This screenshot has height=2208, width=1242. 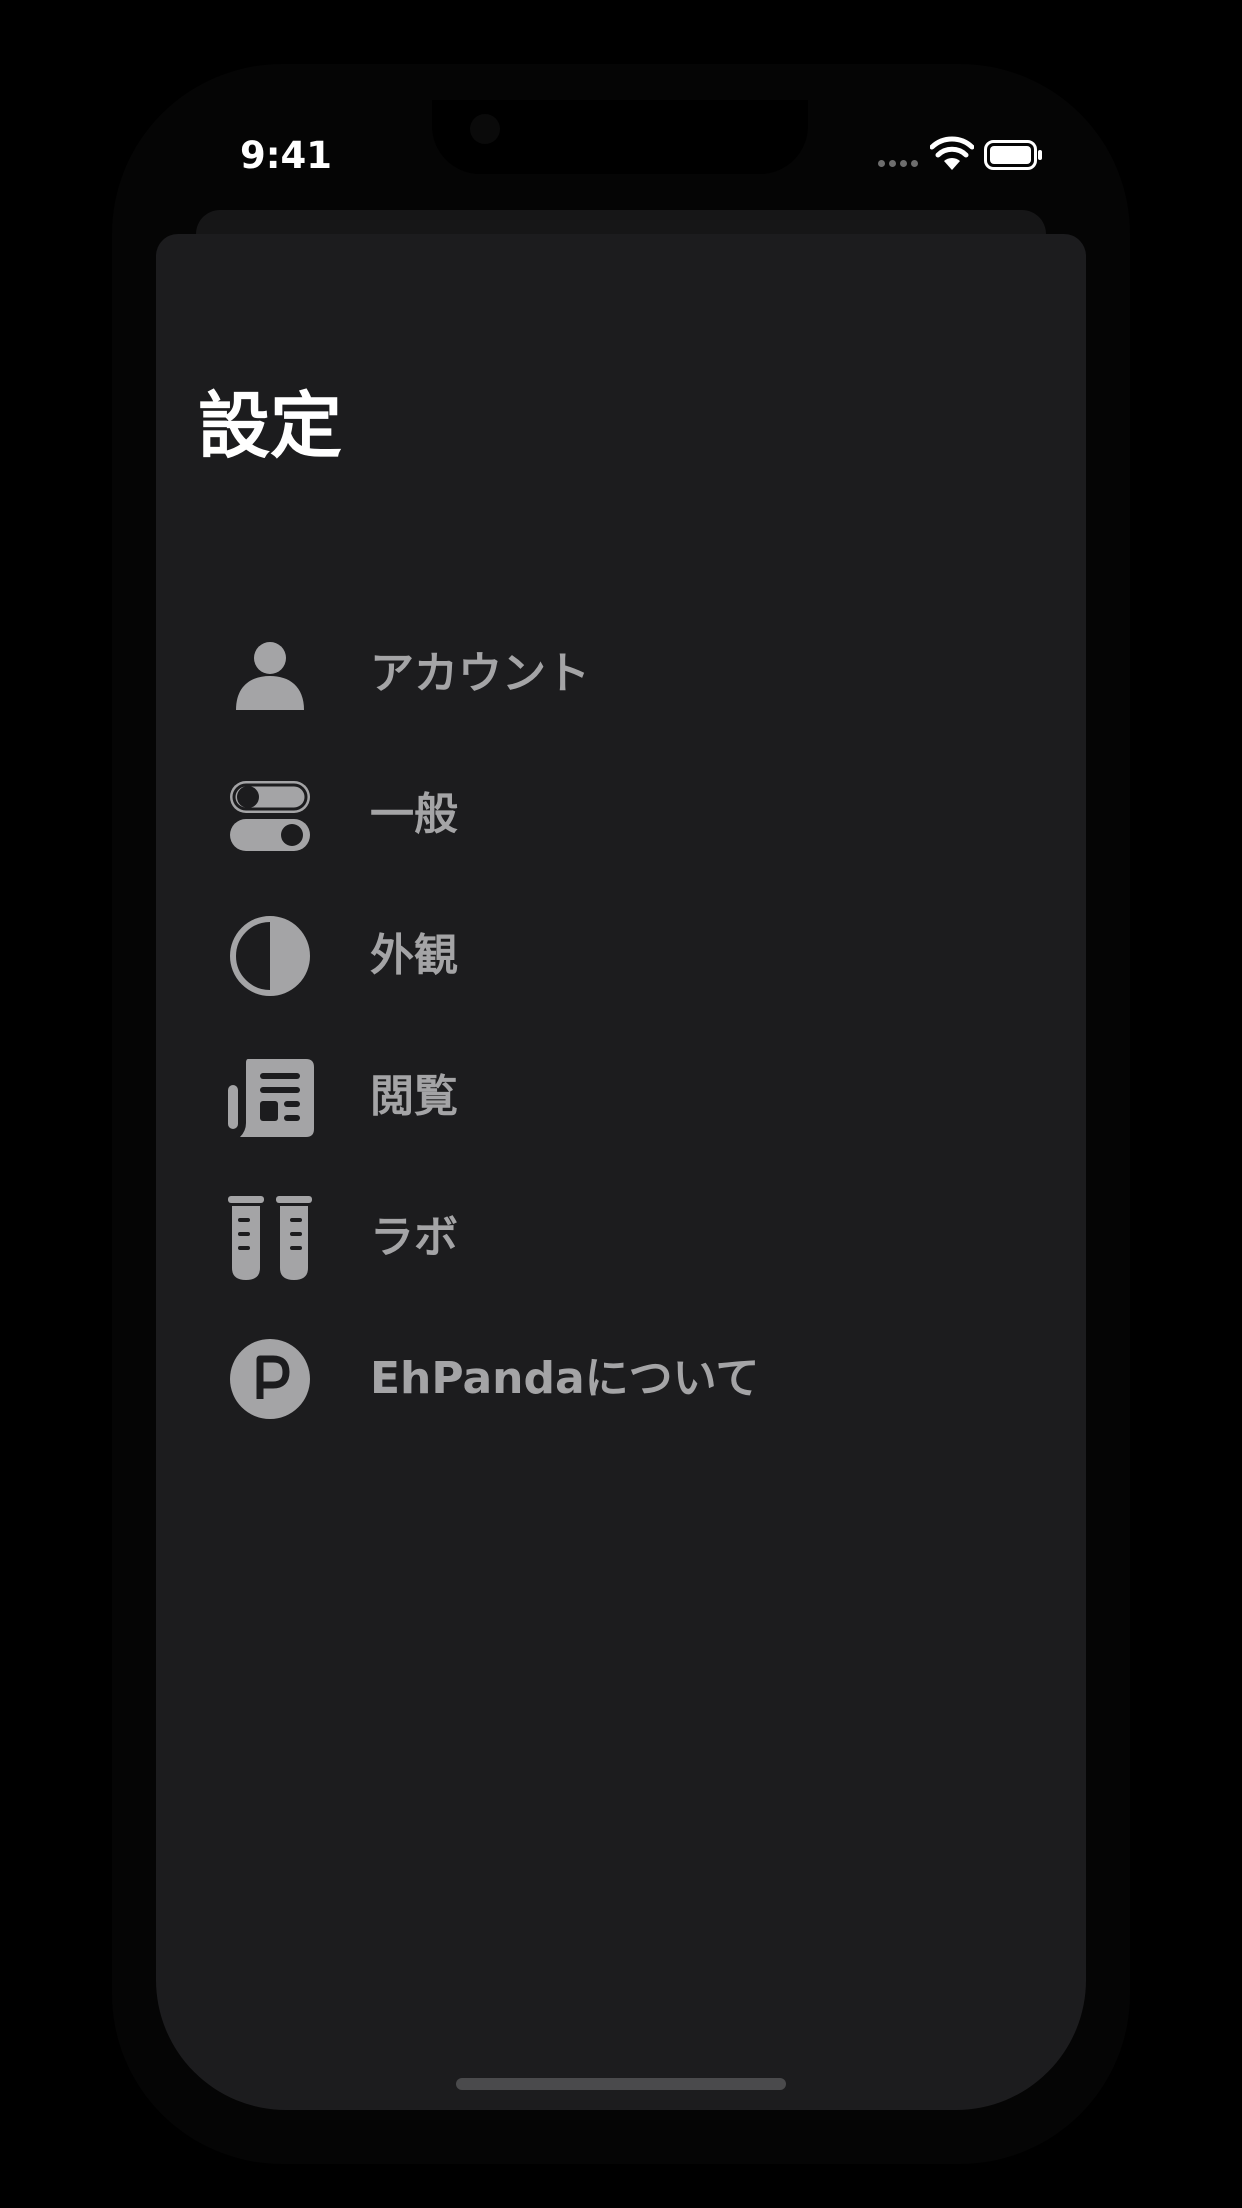 I want to click on switches-icon, so click(x=270, y=815).